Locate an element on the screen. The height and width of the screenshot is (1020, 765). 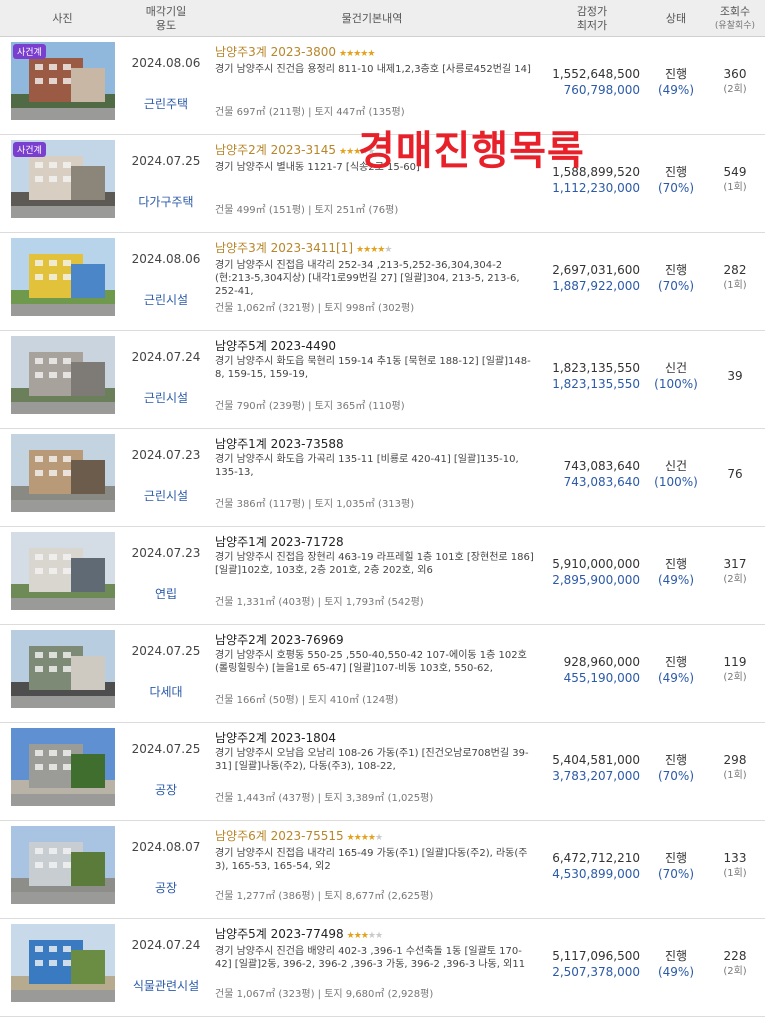
minimum-price: 2,507,378,000 is located at coordinates (596, 972).